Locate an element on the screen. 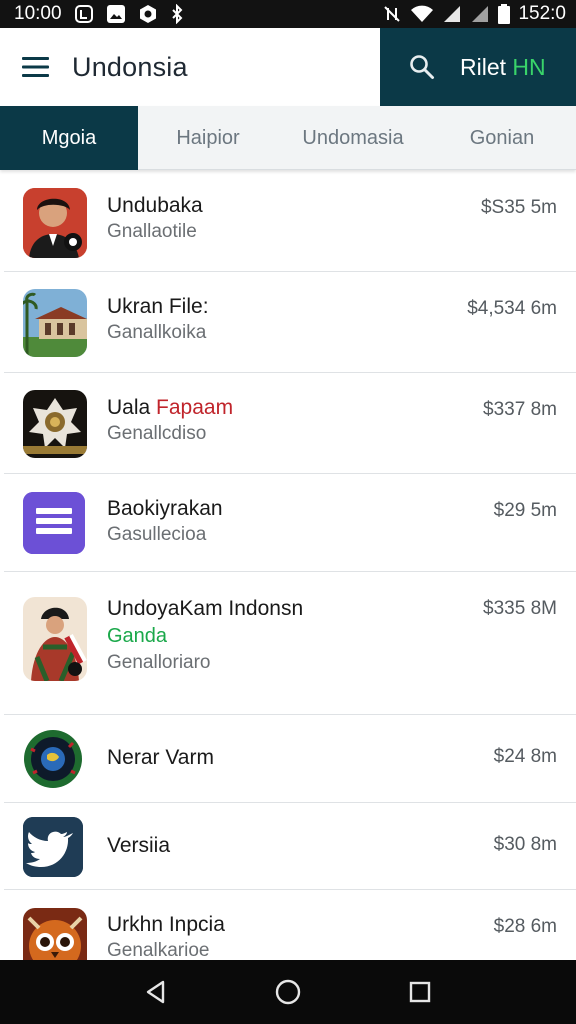  category-tabs: Mgoia Haipior Undomasia Gonian is located at coordinates (288, 138).